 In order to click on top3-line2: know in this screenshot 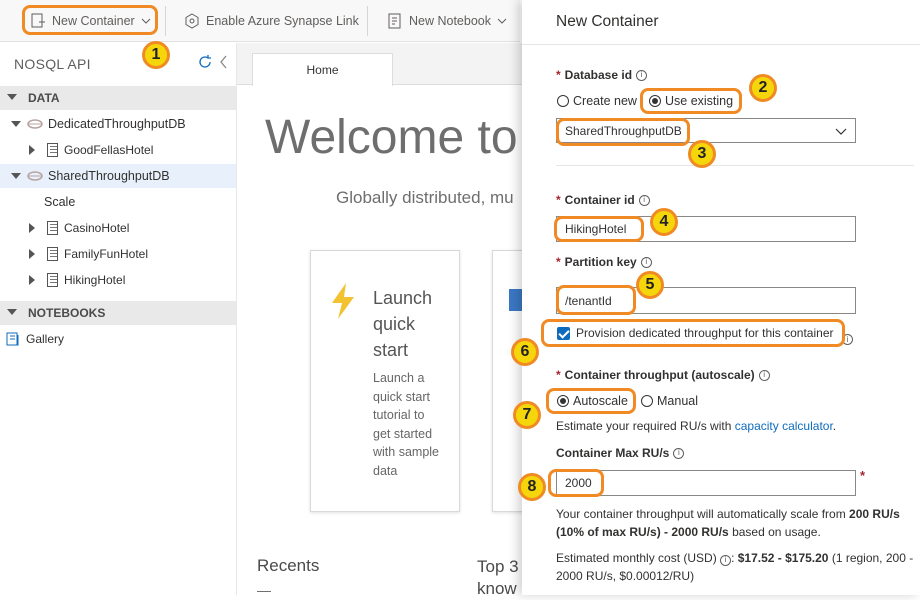, I will do `click(497, 588)`.